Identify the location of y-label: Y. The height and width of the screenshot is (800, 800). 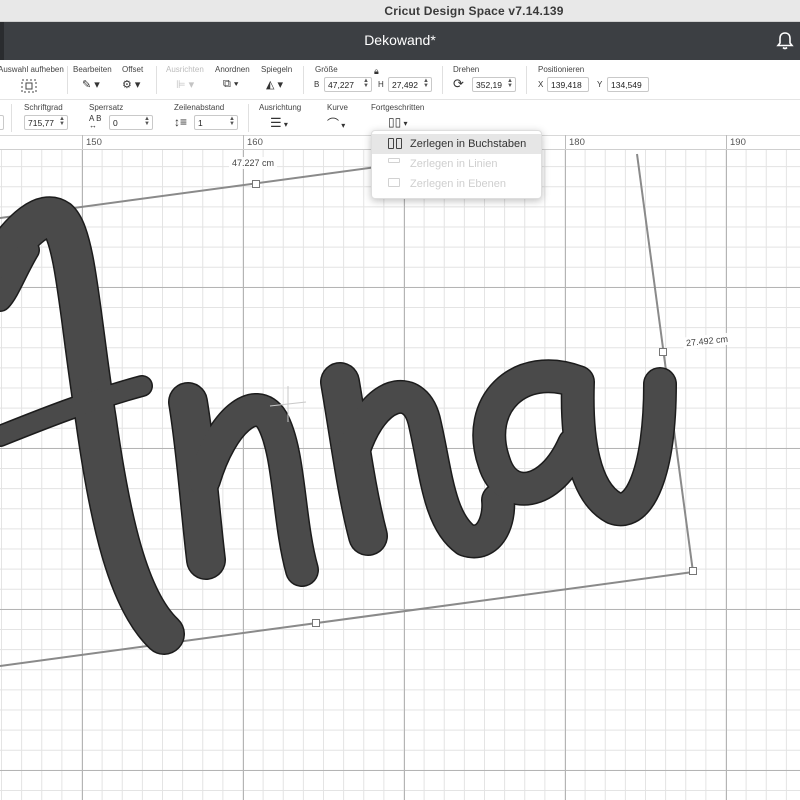
(600, 84).